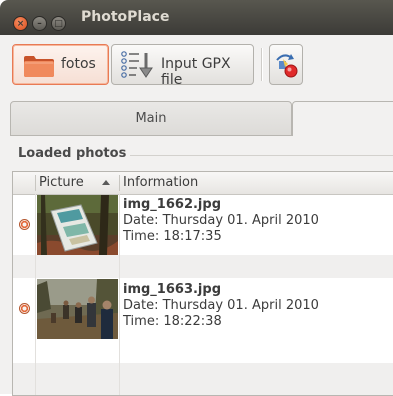  Describe the element at coordinates (261, 64) in the screenshot. I see `toolbar-separator` at that location.